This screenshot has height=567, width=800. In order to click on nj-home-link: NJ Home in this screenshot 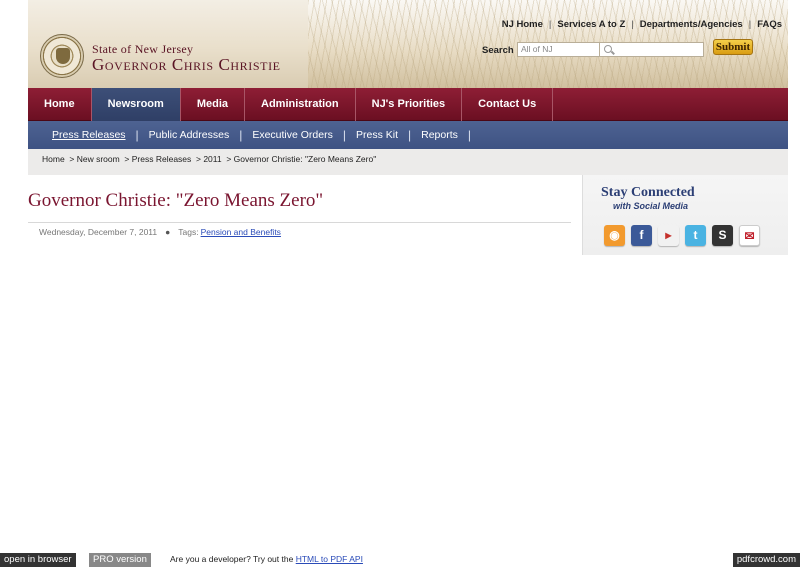, I will do `click(522, 24)`.